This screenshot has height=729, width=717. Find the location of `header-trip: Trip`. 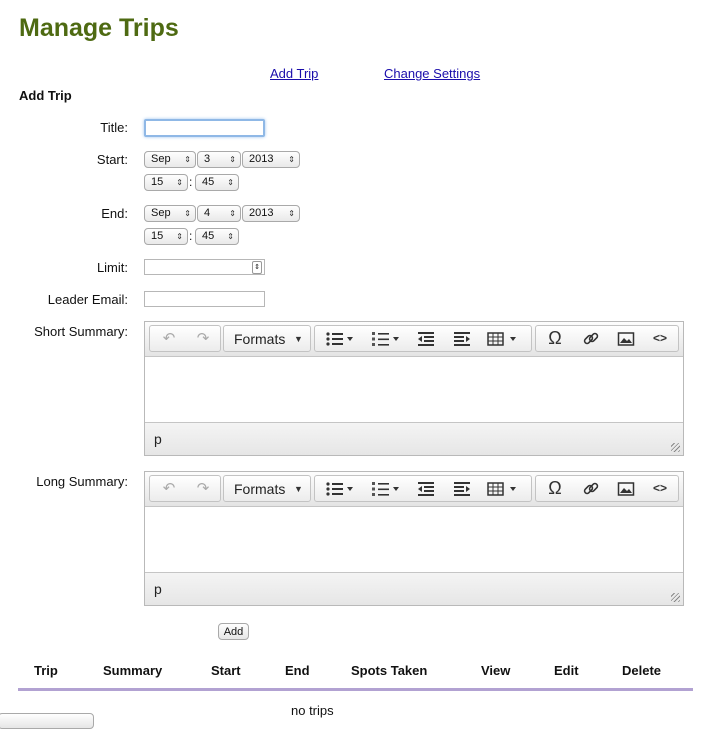

header-trip: Trip is located at coordinates (46, 670).